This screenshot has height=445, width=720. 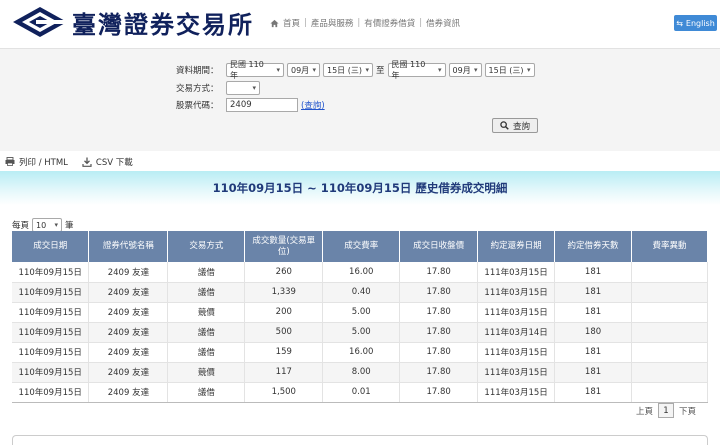 I want to click on table-cell: 117, so click(x=284, y=372).